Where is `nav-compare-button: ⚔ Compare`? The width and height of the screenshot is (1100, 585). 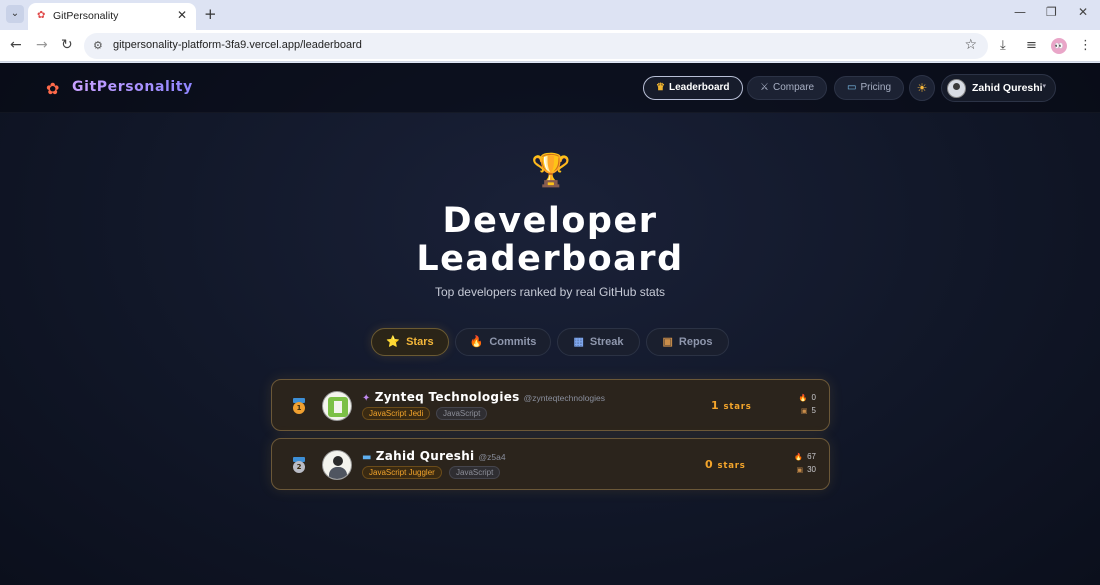 nav-compare-button: ⚔ Compare is located at coordinates (787, 88).